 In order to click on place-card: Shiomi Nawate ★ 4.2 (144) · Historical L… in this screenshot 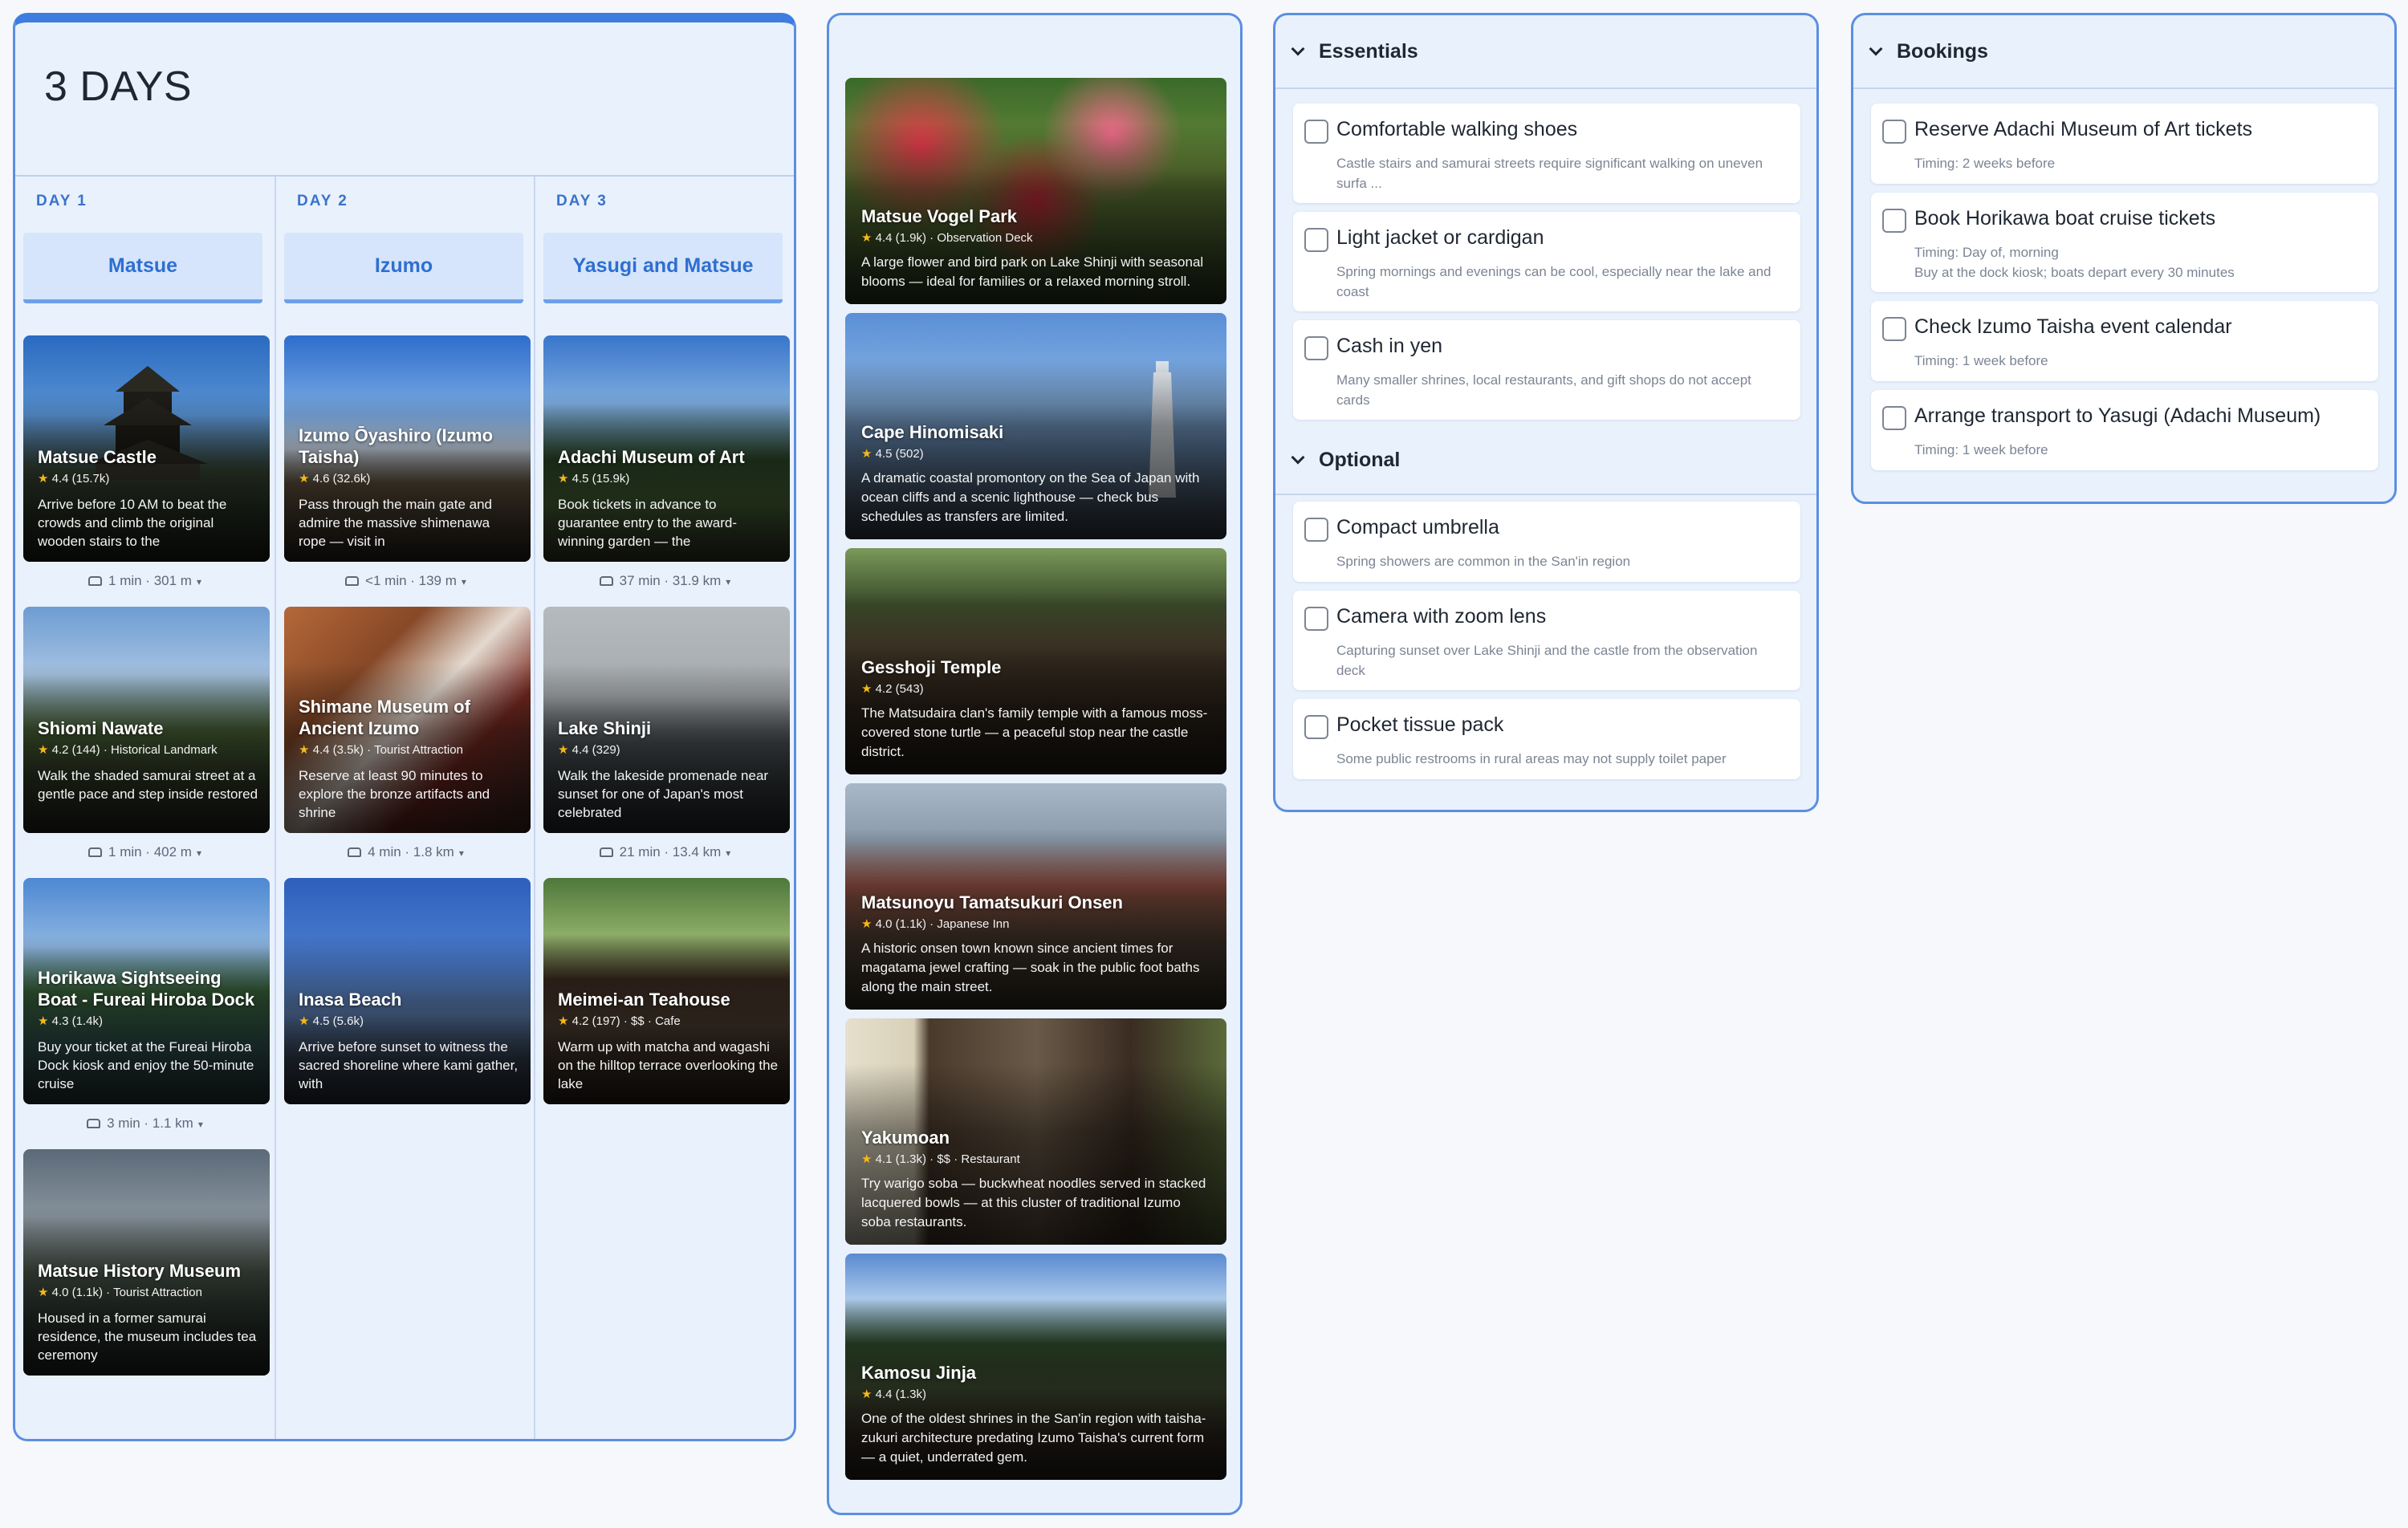, I will do `click(146, 720)`.